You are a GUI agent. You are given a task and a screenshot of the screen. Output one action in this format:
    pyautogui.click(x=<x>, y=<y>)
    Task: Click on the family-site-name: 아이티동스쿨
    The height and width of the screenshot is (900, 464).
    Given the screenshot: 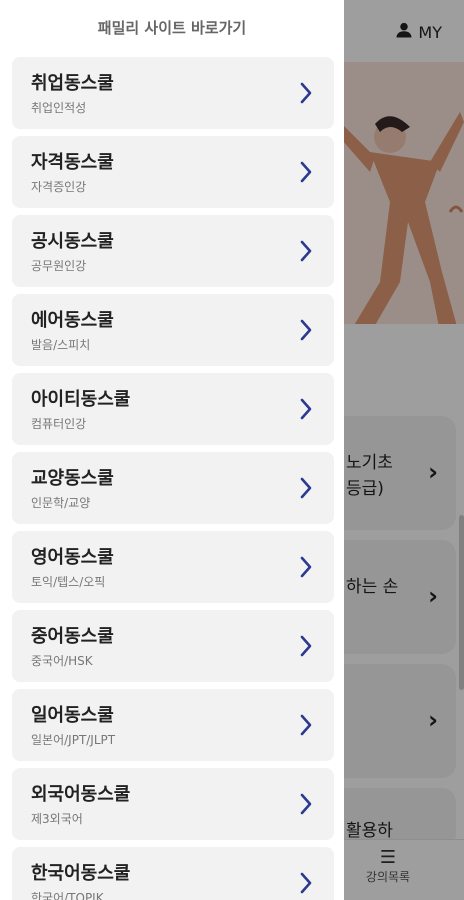 What is the action you would take?
    pyautogui.click(x=81, y=399)
    